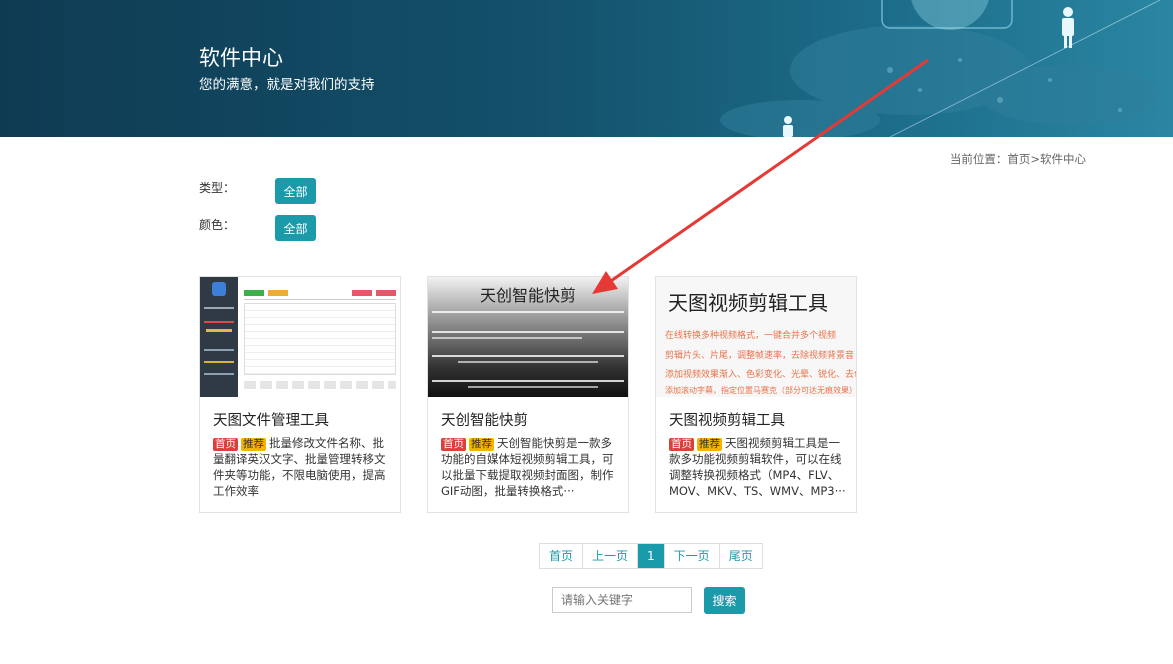 This screenshot has width=1173, height=664. Describe the element at coordinates (751, 336) in the screenshot. I see `thumbnail-line: 在线转换多种视频格式，一键合并多个视频` at that location.